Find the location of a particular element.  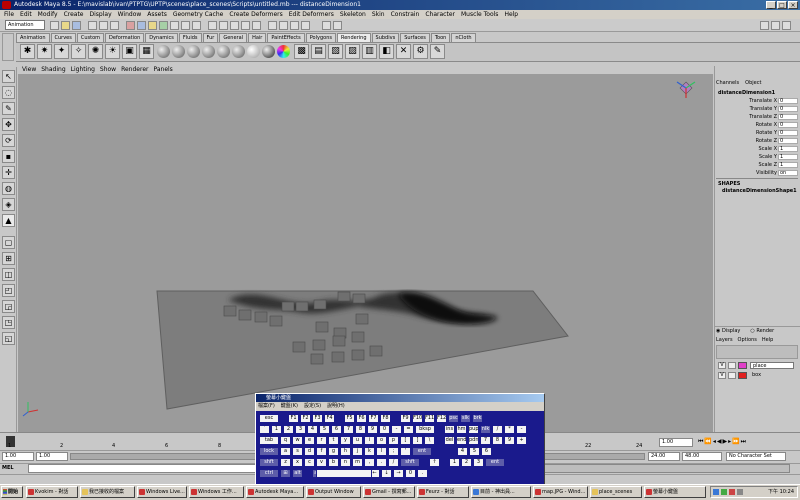

attr-row: Translate X0 is located at coordinates (757, 101).